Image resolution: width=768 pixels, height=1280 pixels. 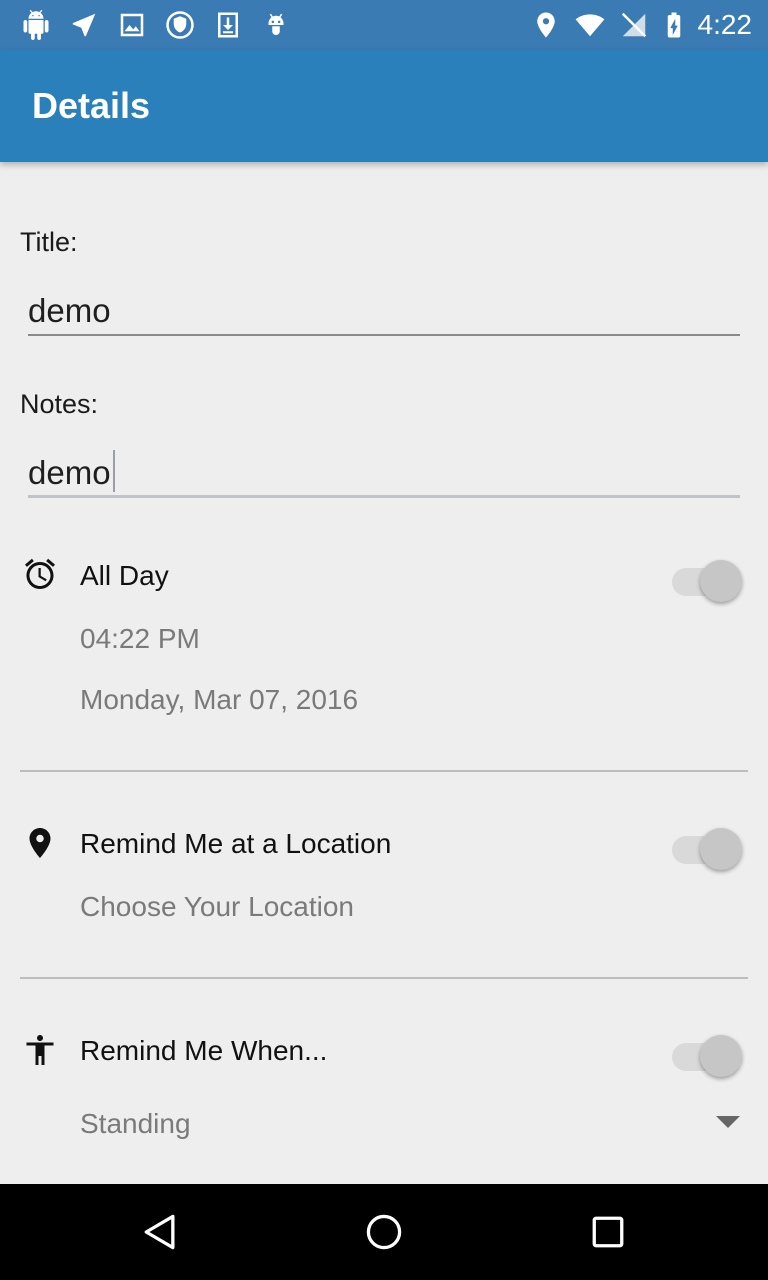 I want to click on wifi-icon, so click(x=590, y=25).